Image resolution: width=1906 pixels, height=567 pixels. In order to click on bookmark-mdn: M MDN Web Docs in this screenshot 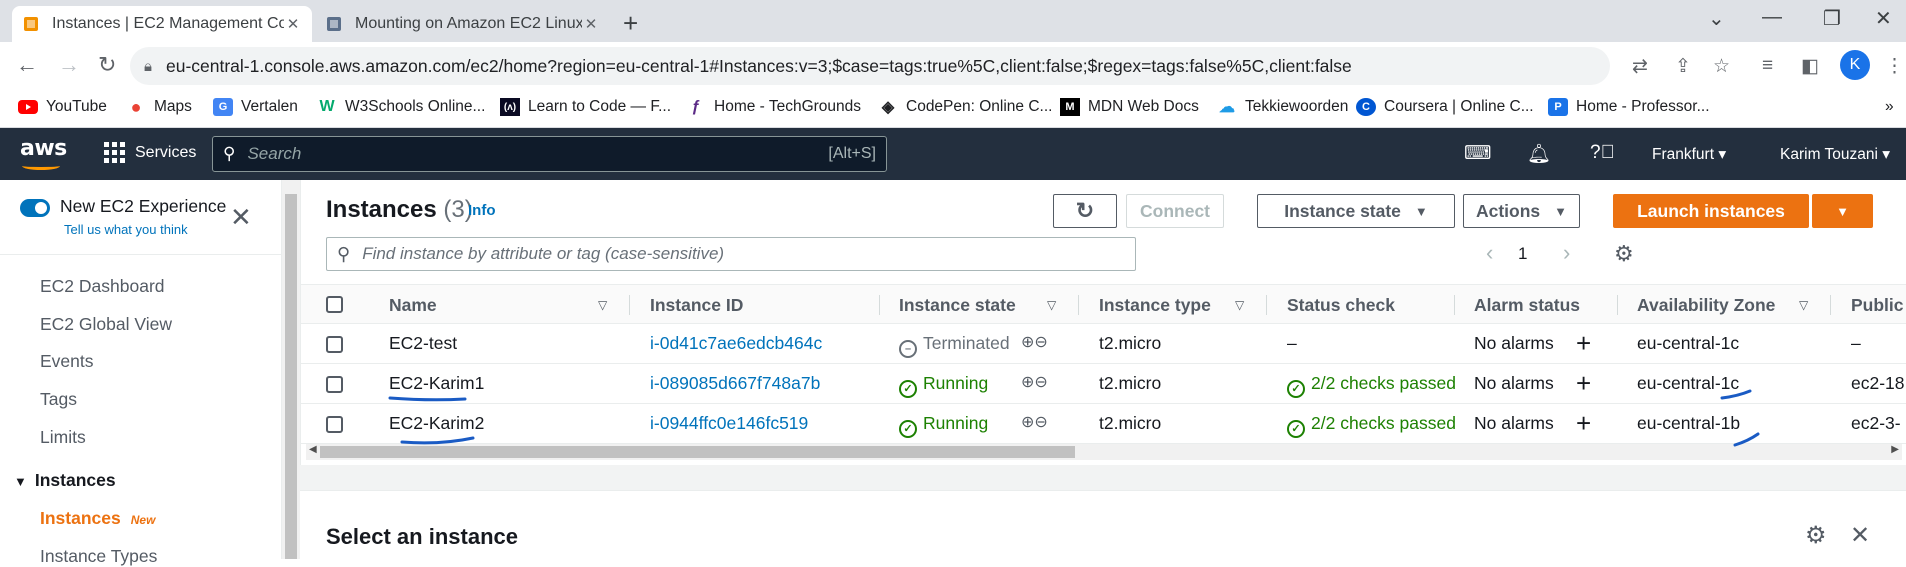, I will do `click(1129, 107)`.